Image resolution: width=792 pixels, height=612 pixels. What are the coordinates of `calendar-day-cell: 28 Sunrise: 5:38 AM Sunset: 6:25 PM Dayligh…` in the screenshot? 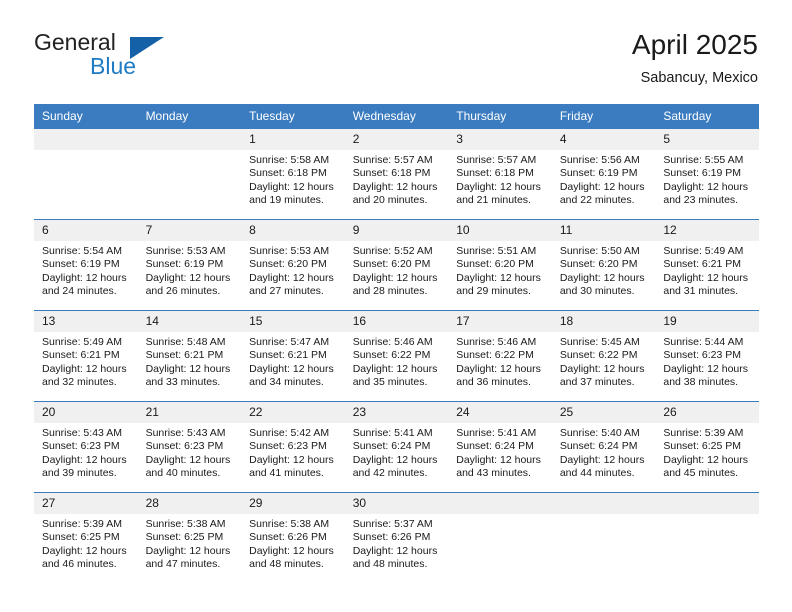 It's located at (189, 537).